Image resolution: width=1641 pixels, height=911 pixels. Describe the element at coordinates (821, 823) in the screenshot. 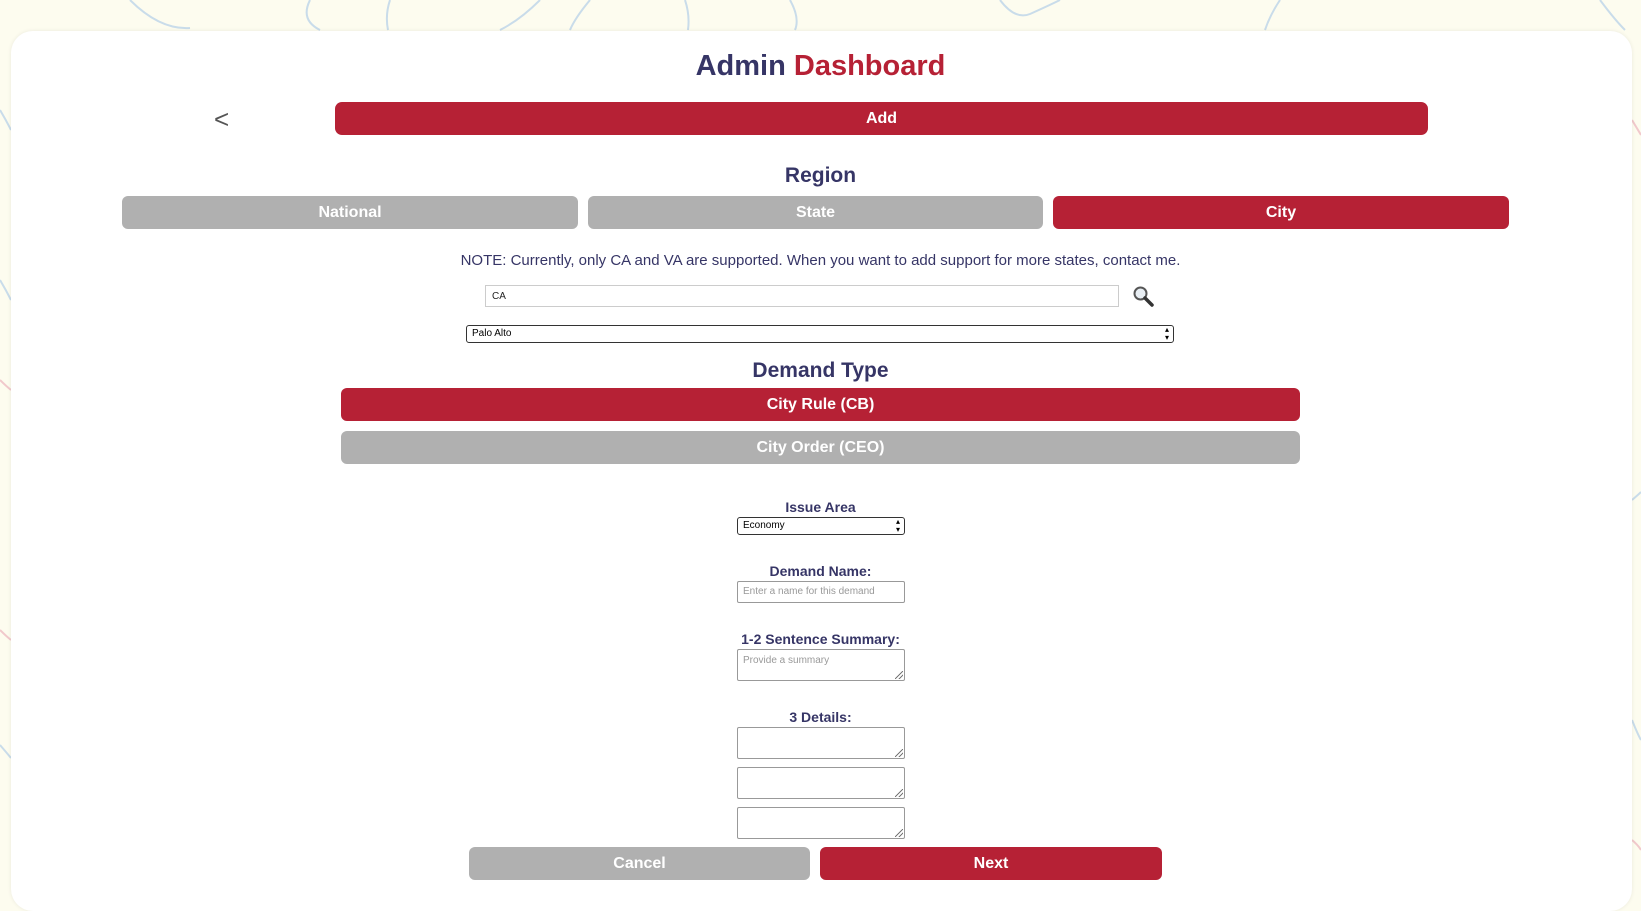

I see `detail-3-textarea` at that location.